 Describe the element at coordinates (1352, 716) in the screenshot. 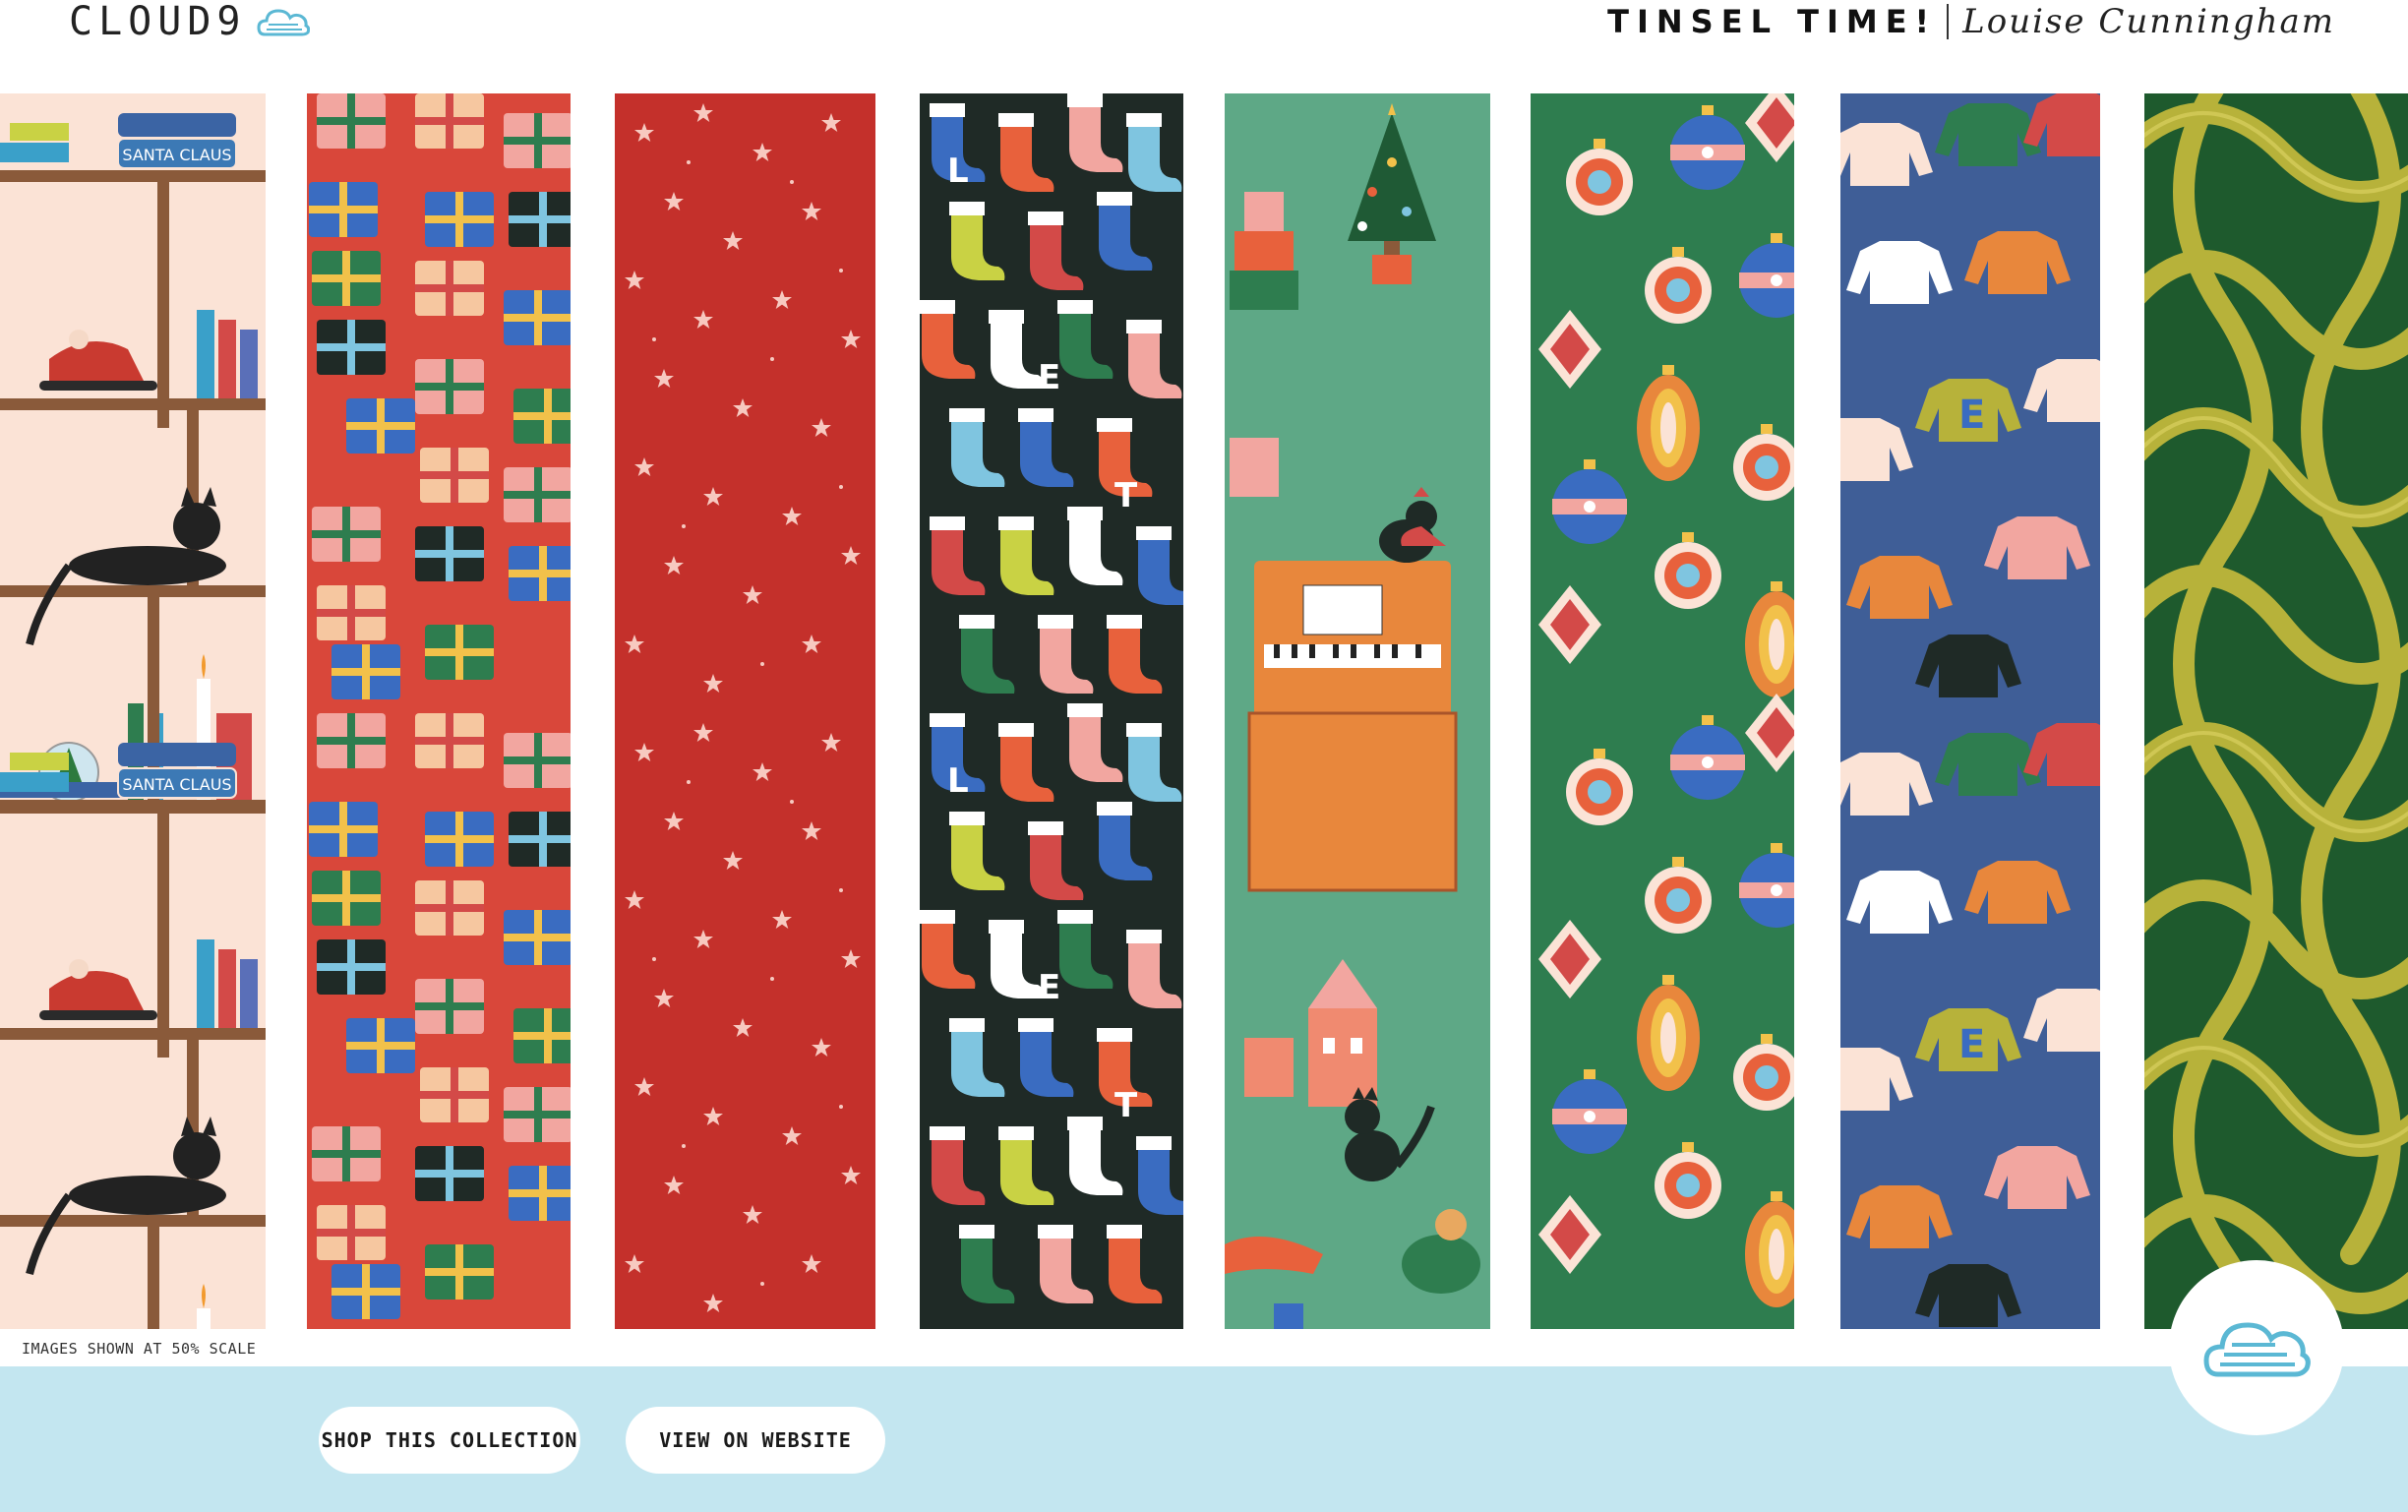

I see `piano-pattern` at that location.